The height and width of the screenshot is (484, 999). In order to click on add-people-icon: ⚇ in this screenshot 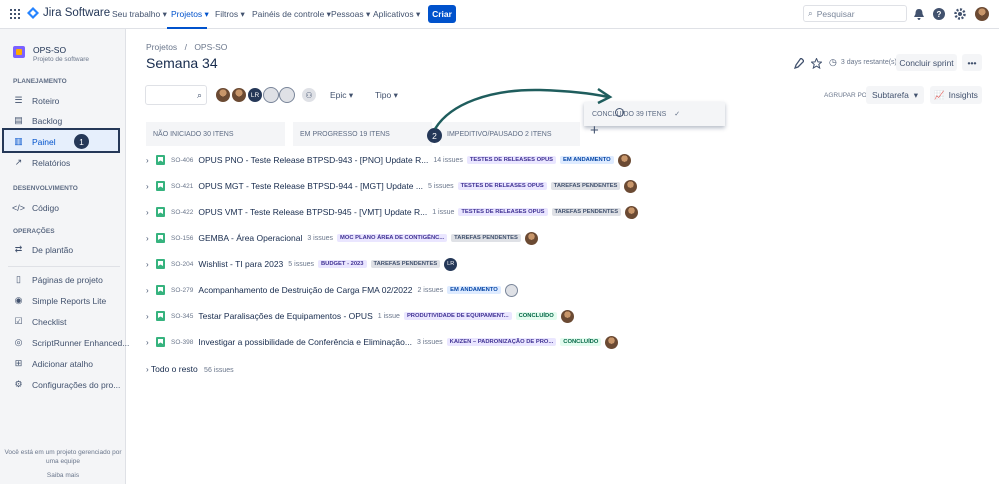, I will do `click(309, 95)`.